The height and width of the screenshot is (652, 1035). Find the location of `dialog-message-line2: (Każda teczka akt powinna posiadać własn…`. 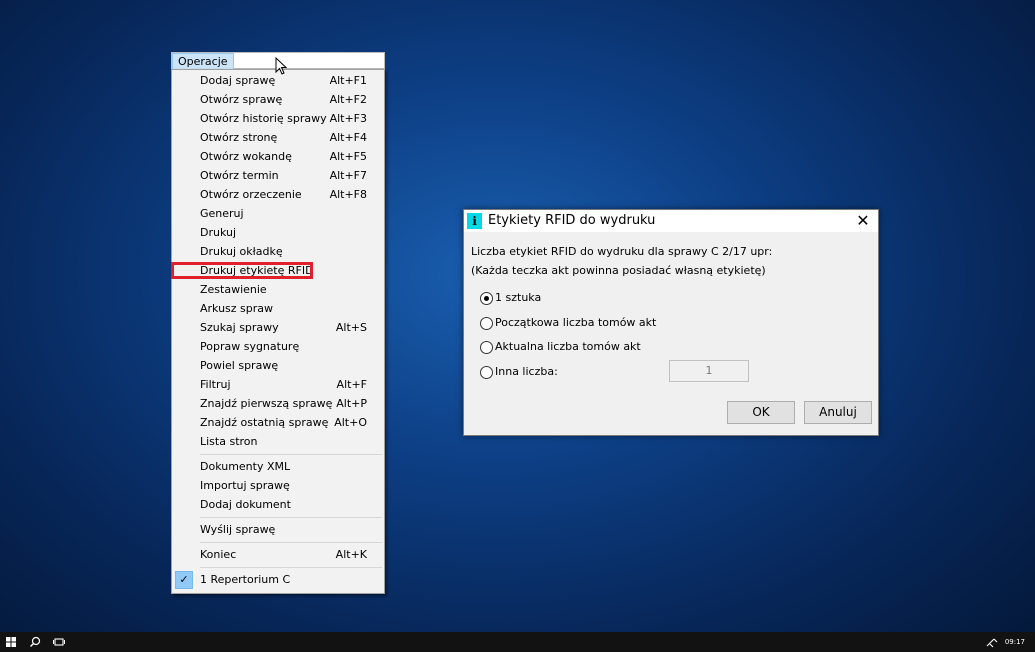

dialog-message-line2: (Każda teczka akt powinna posiadać własn… is located at coordinates (618, 270).